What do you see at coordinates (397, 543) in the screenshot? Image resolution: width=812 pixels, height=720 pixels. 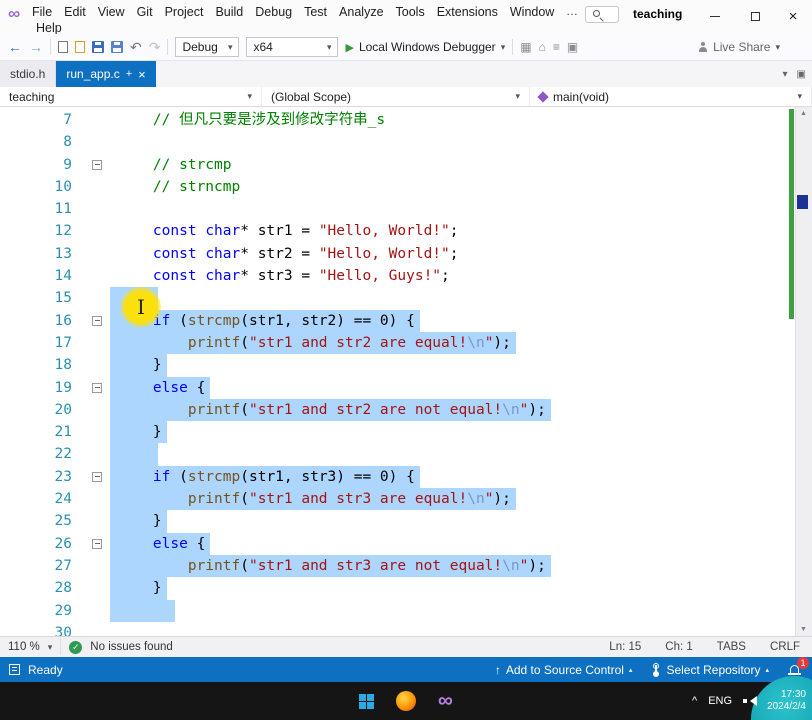 I see `code-line-26: 26 else {` at bounding box center [397, 543].